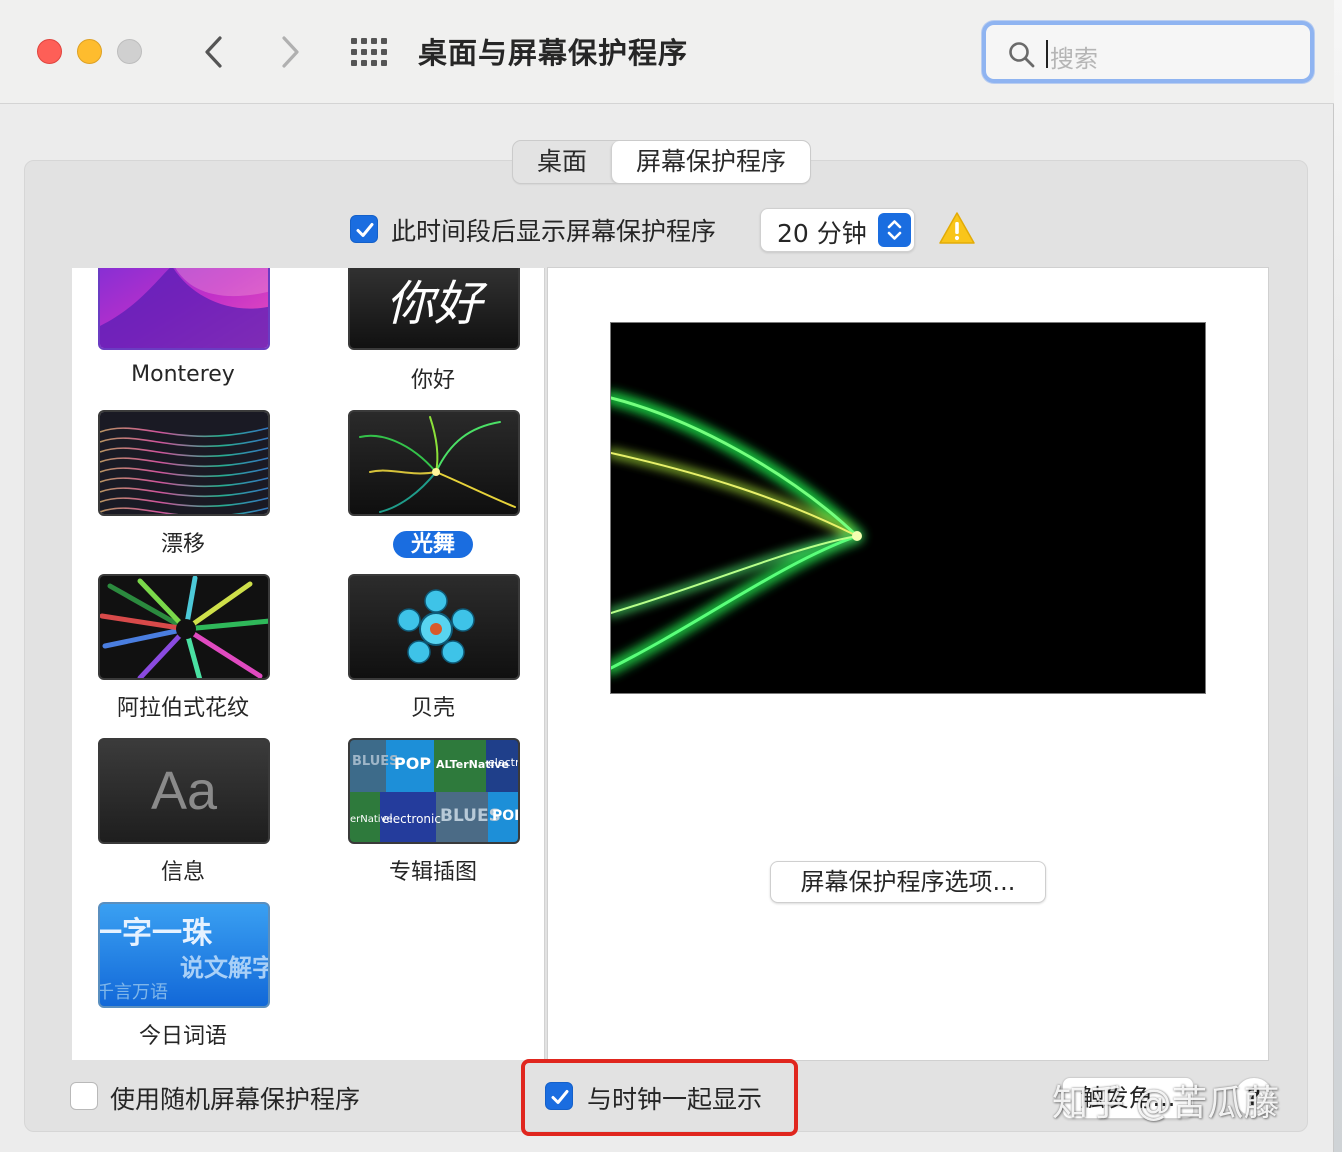  What do you see at coordinates (84, 1096) in the screenshot?
I see `random-screensaver-checkbox` at bounding box center [84, 1096].